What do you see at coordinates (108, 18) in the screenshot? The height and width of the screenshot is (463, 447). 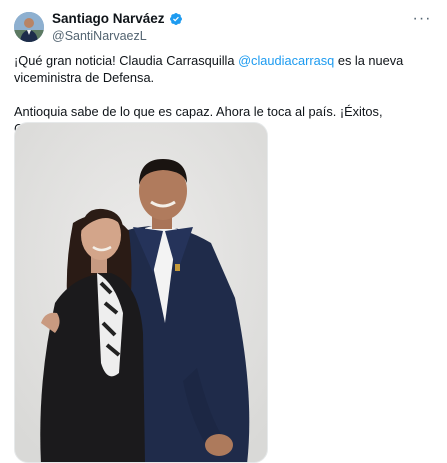 I see `author-display-name: Santiago Narváez` at bounding box center [108, 18].